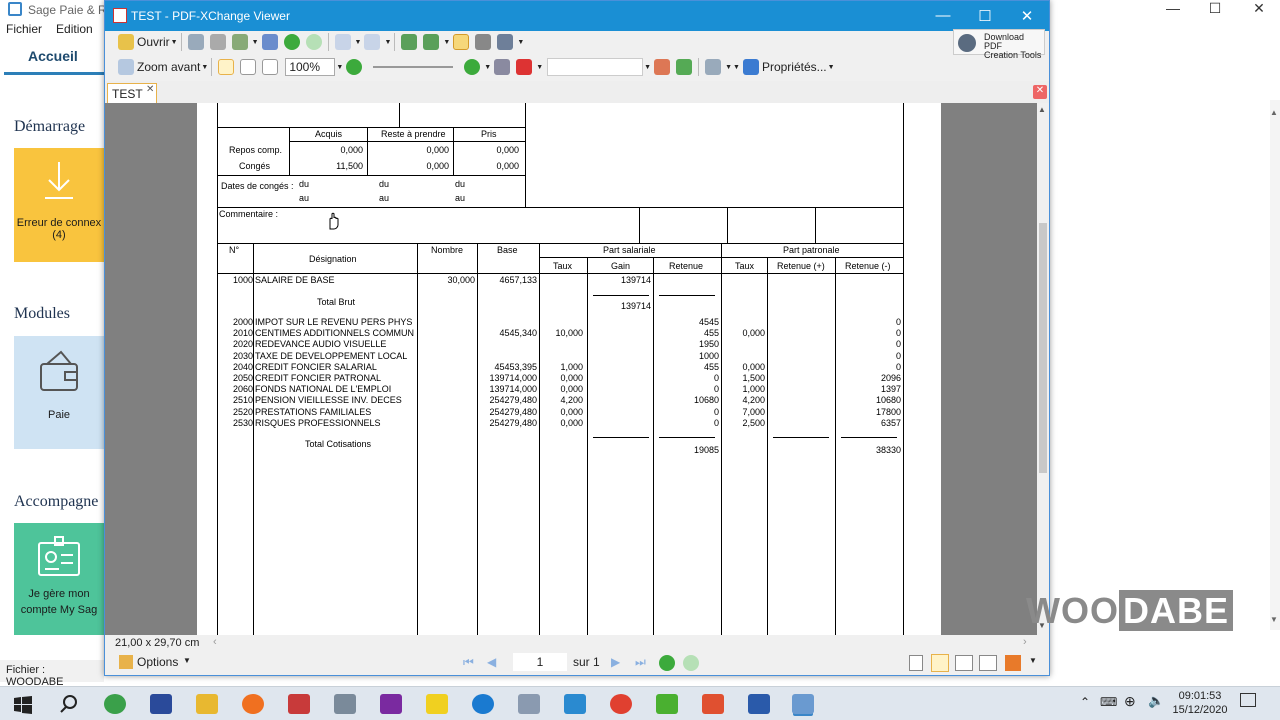  Describe the element at coordinates (1027, 16) in the screenshot. I see `pdf-close-icon: ✕` at that location.